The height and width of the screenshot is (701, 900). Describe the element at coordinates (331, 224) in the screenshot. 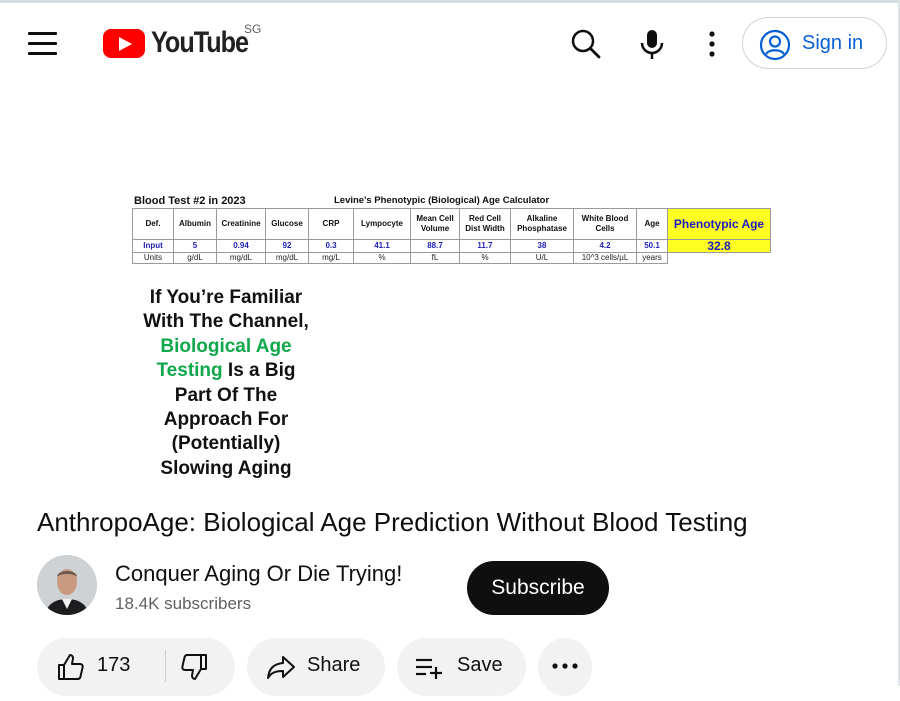

I see `table-header: CRP` at that location.